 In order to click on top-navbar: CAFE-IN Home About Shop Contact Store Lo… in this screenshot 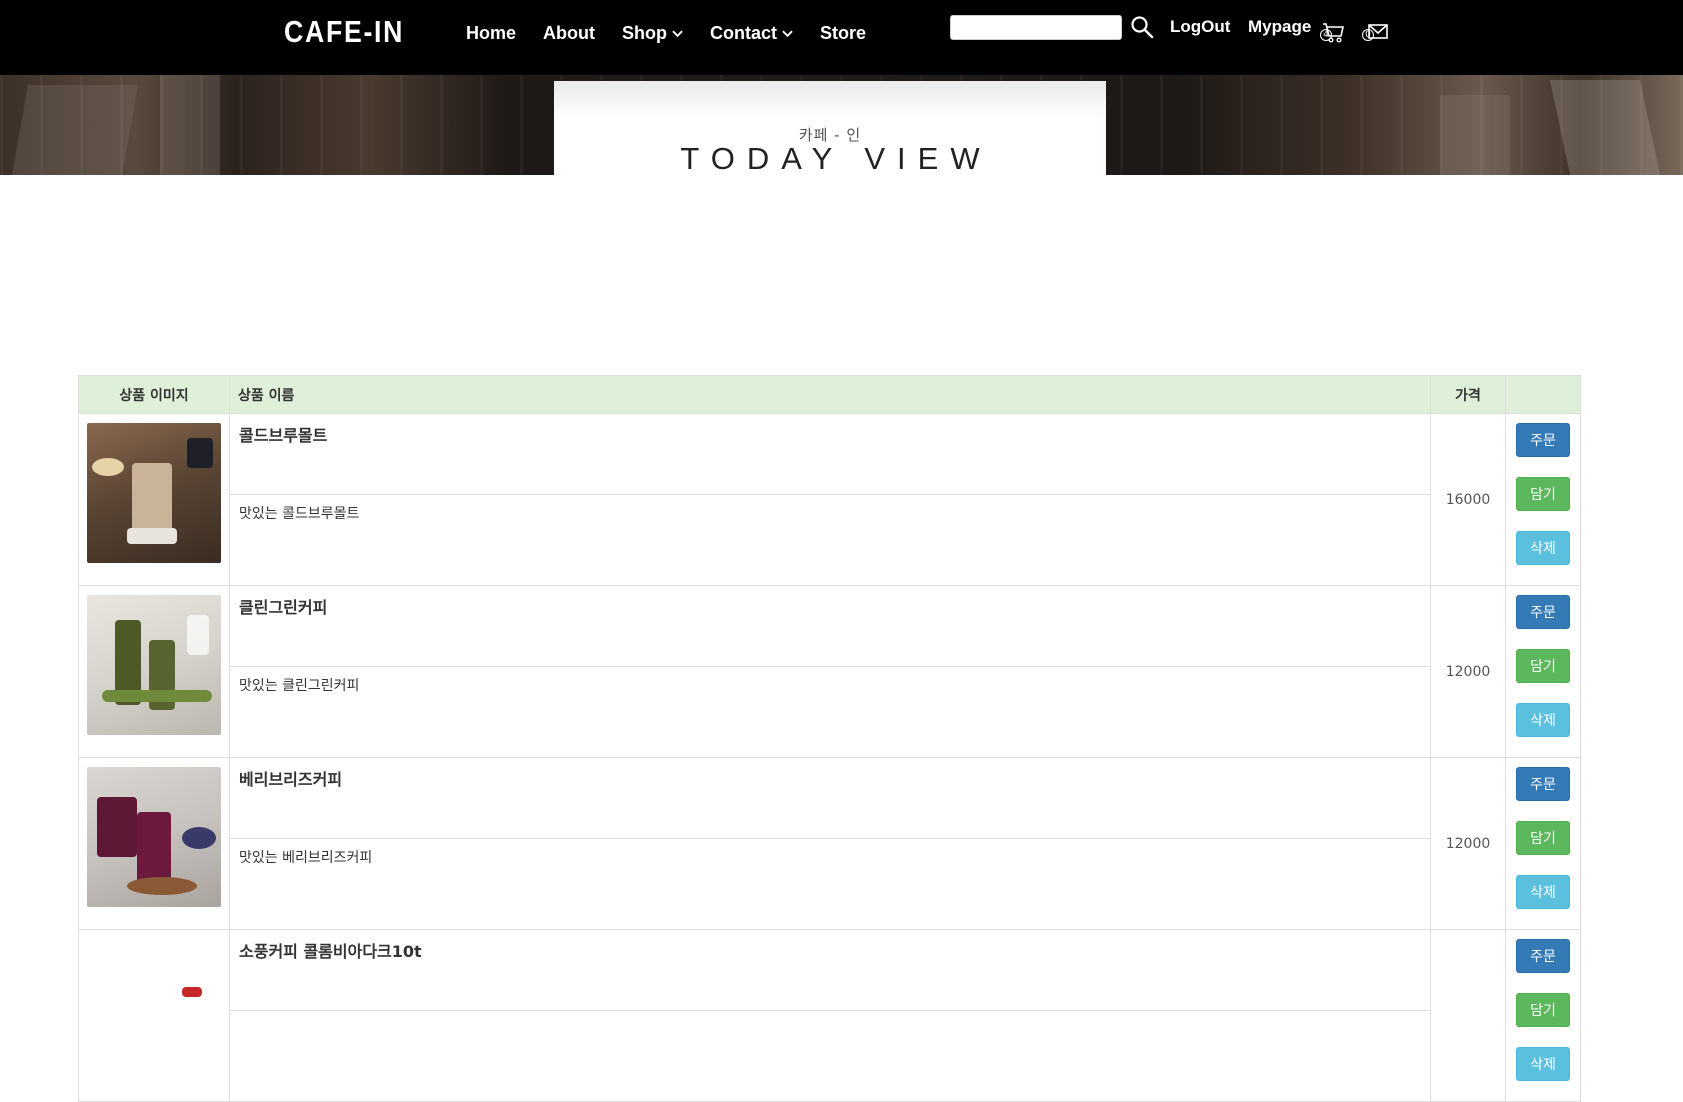, I will do `click(841, 37)`.